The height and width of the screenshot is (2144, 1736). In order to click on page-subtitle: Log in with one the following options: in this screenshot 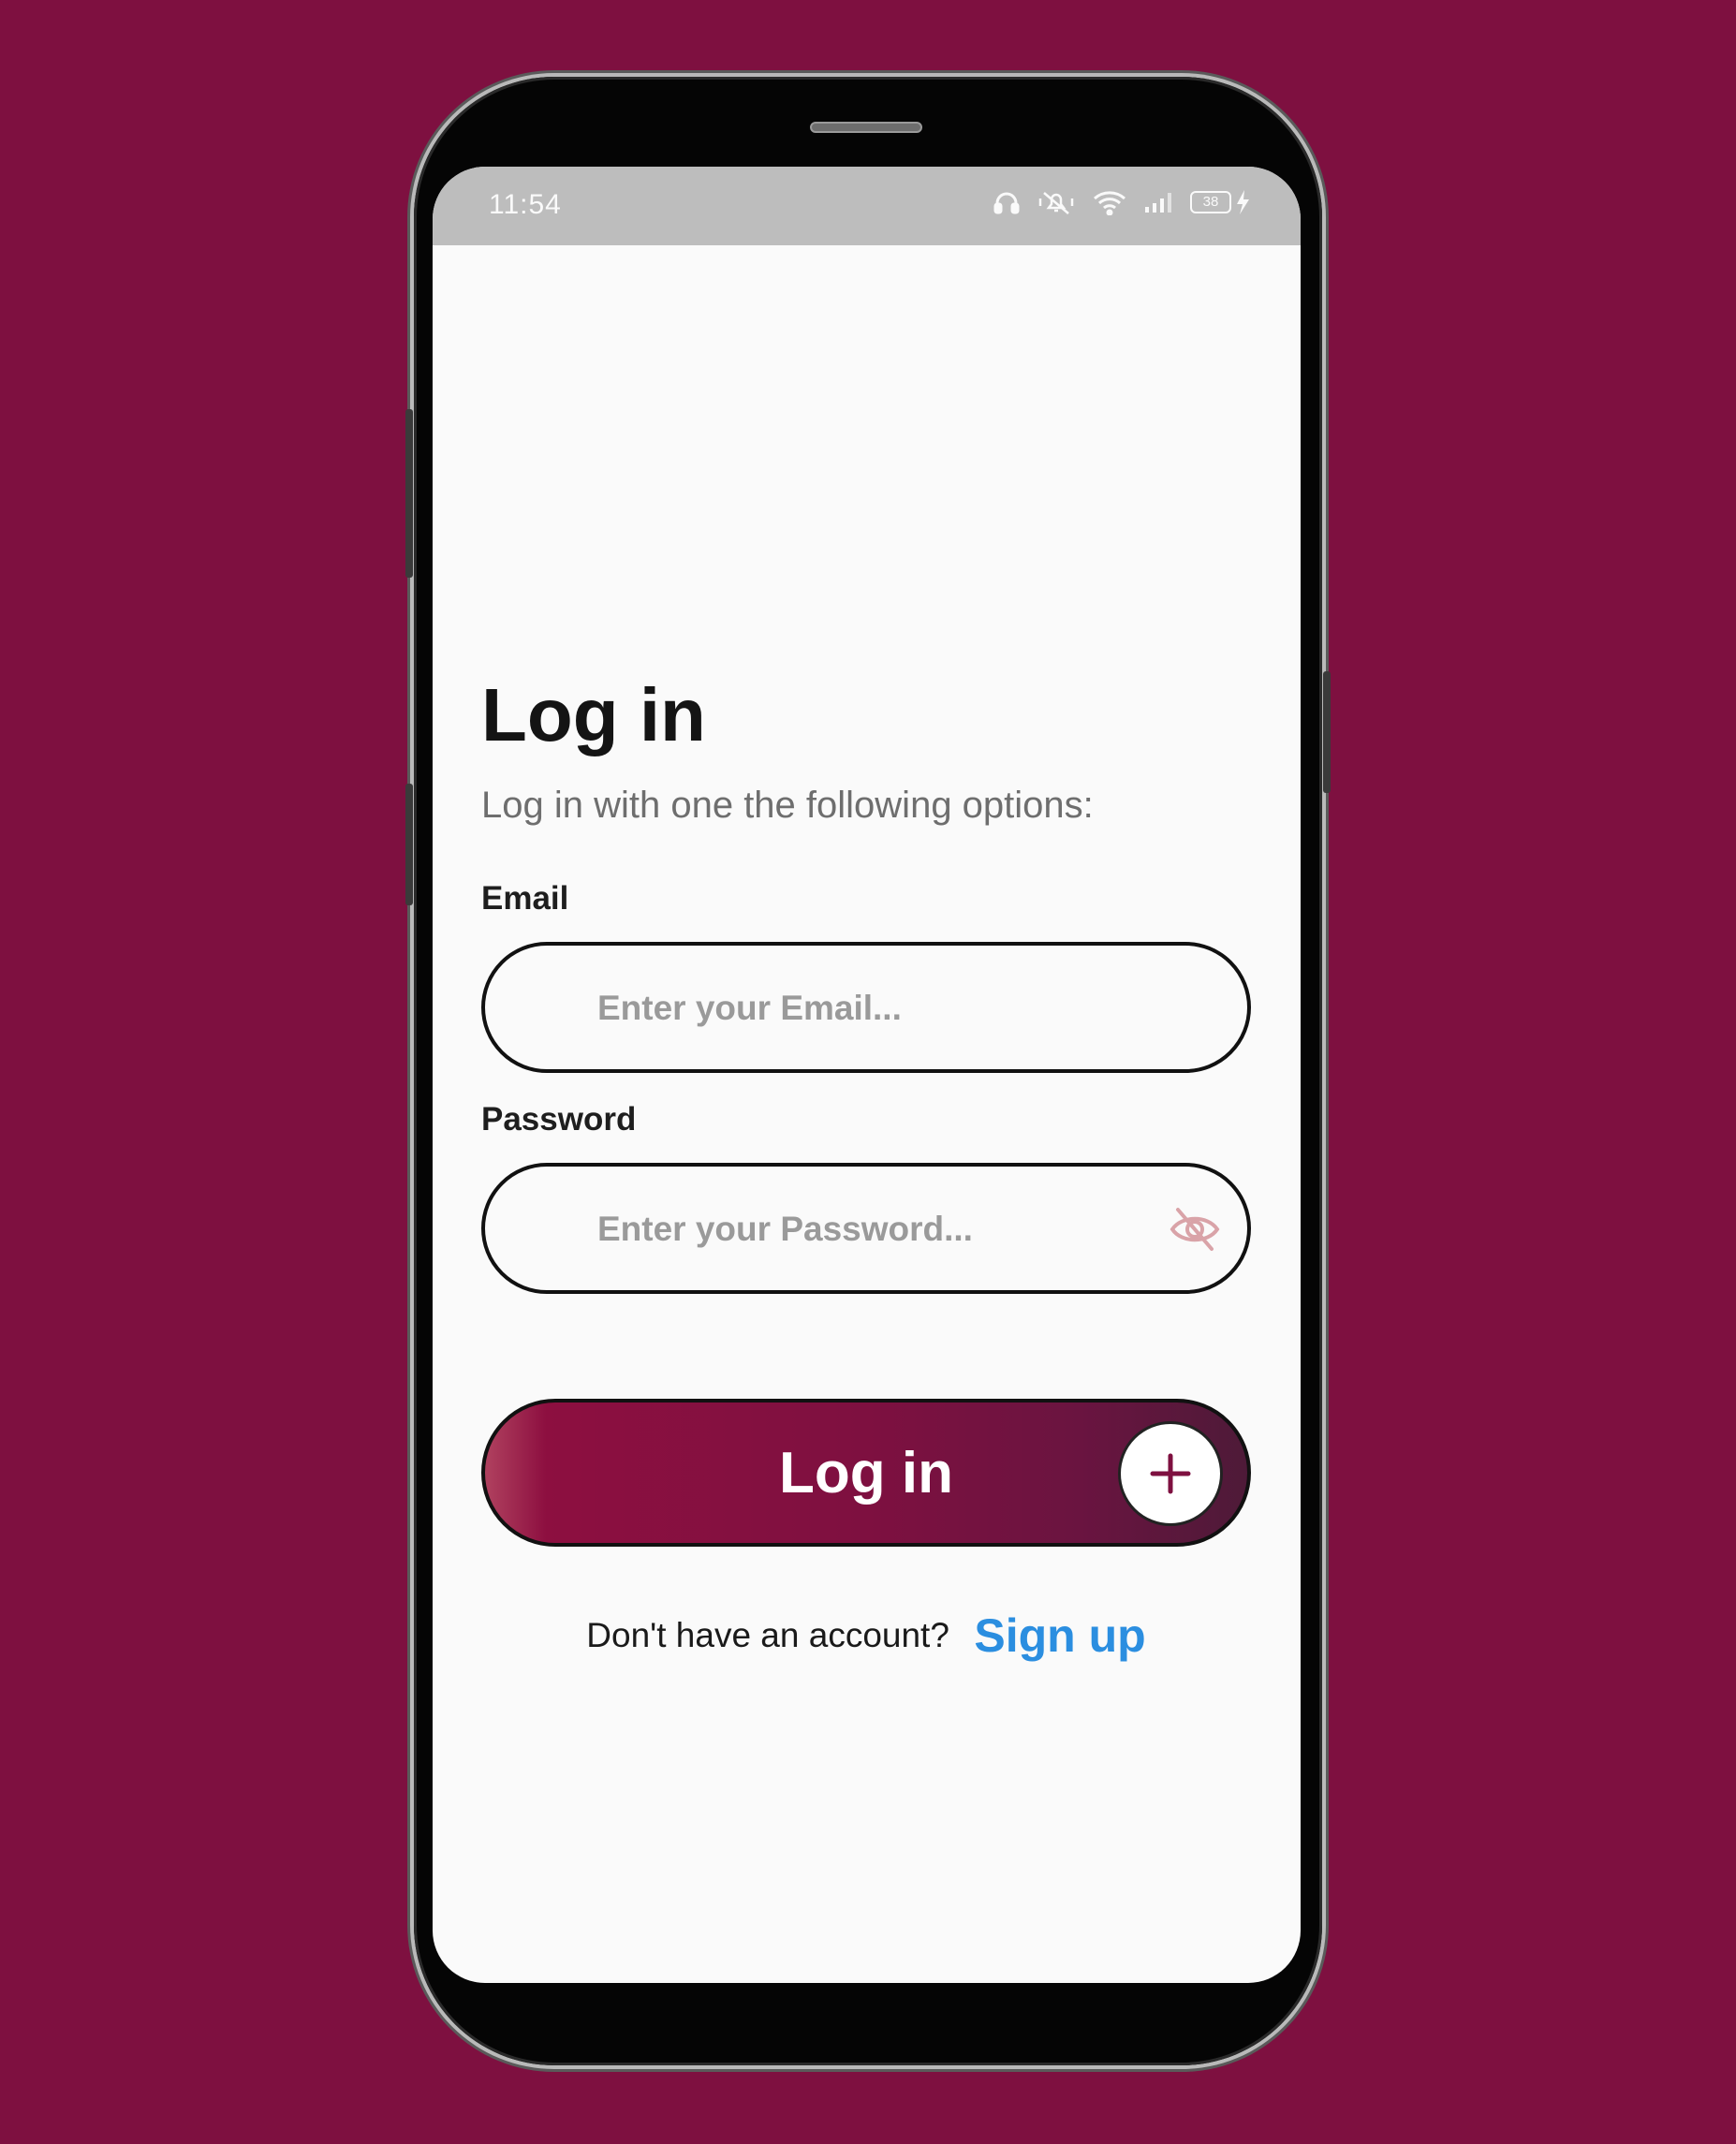, I will do `click(788, 805)`.